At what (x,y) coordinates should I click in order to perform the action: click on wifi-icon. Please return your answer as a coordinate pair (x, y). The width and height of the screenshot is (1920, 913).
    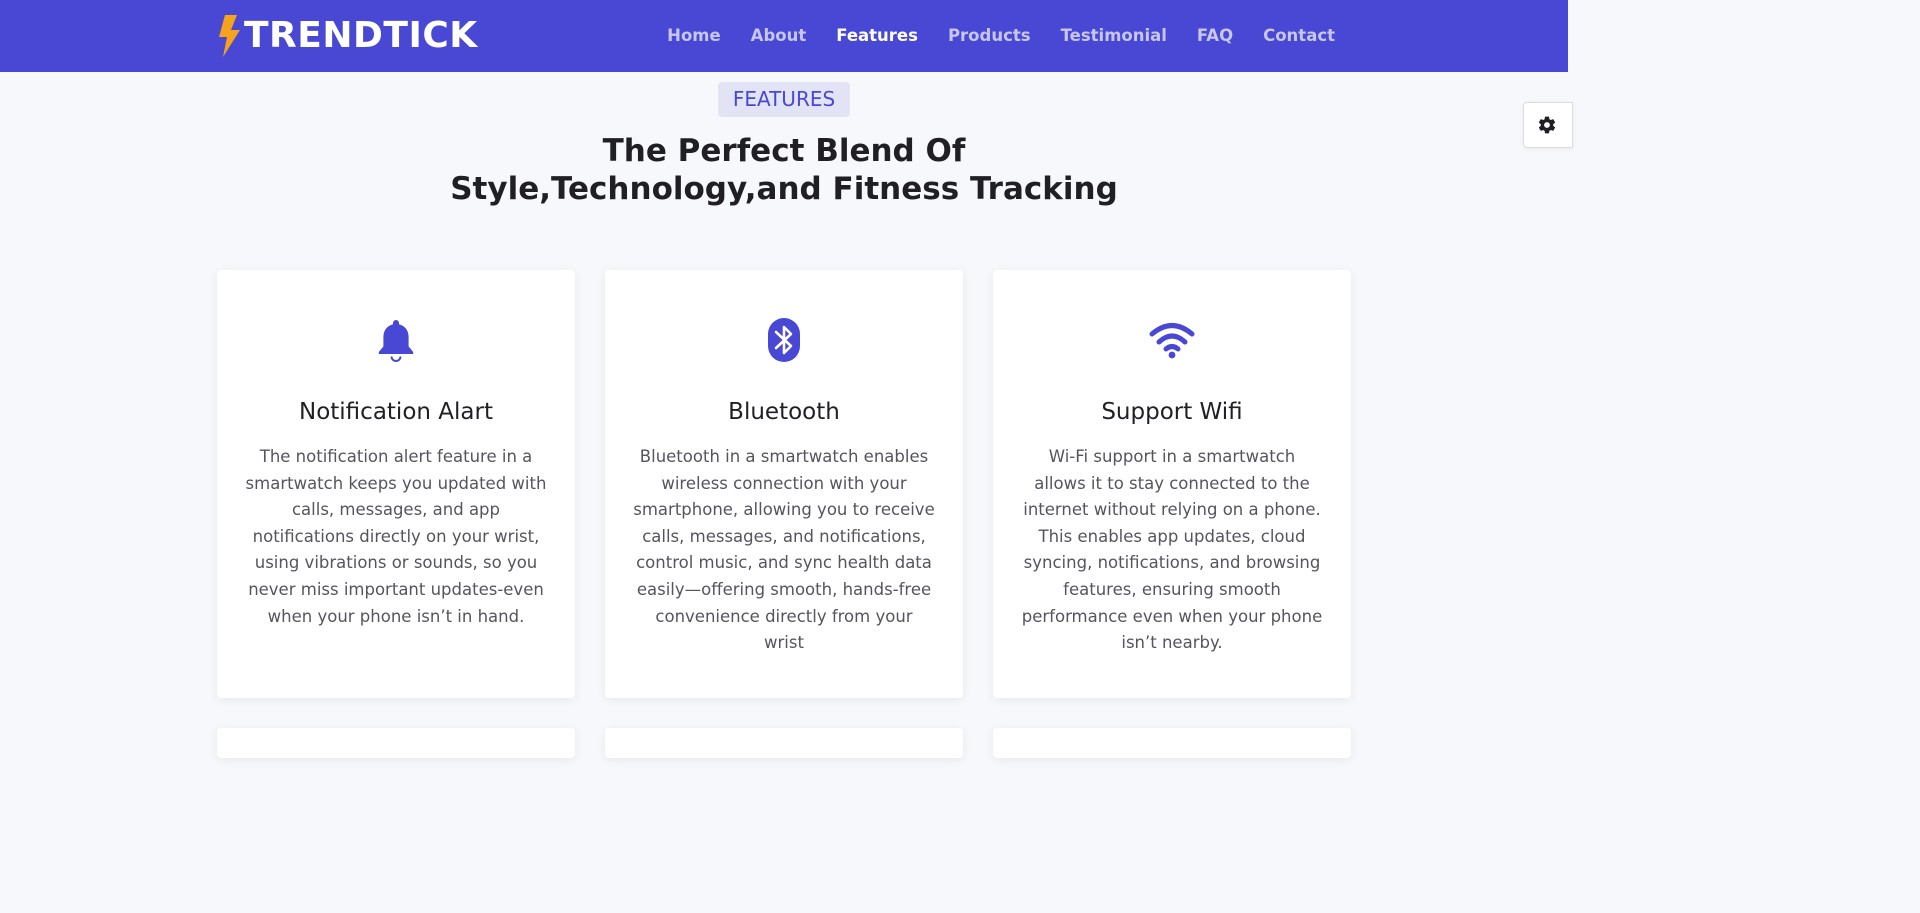
    Looking at the image, I should click on (1172, 341).